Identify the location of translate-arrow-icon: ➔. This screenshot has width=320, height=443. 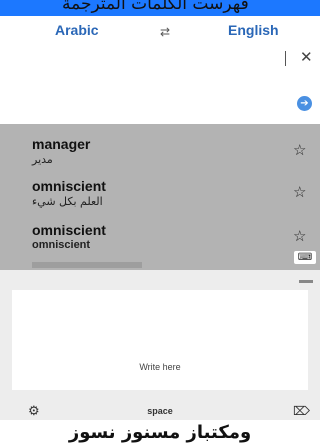
(304, 103).